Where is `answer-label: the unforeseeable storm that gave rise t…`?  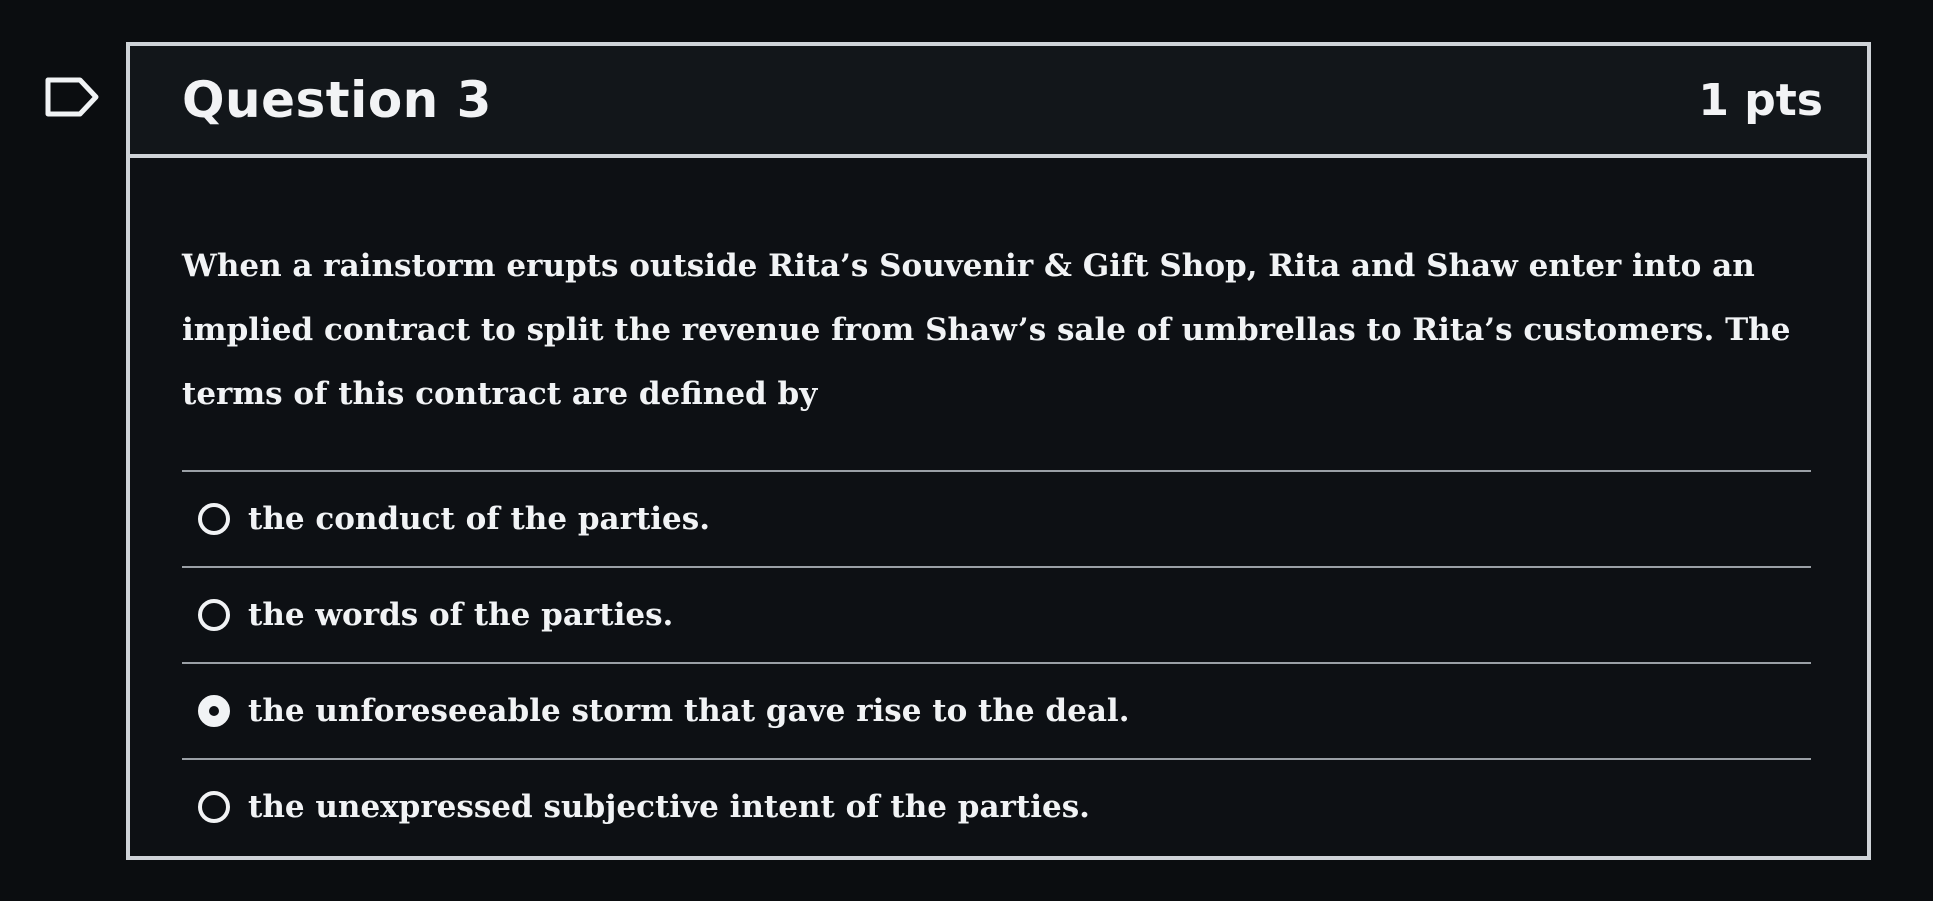 answer-label: the unforeseeable storm that gave rise t… is located at coordinates (689, 711).